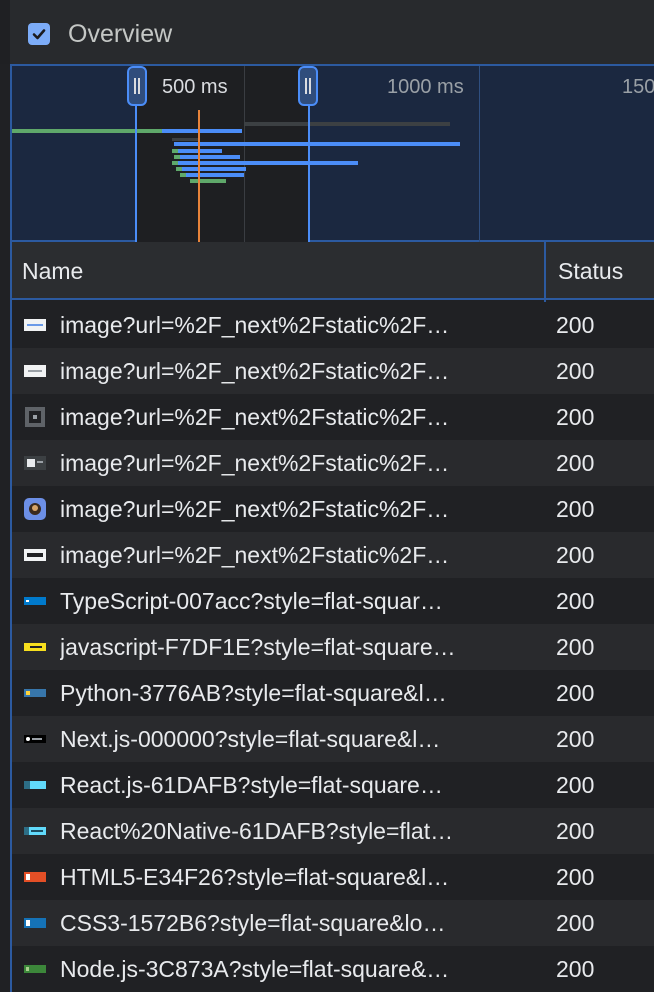  I want to click on badge-nextjs-icon, so click(35, 739).